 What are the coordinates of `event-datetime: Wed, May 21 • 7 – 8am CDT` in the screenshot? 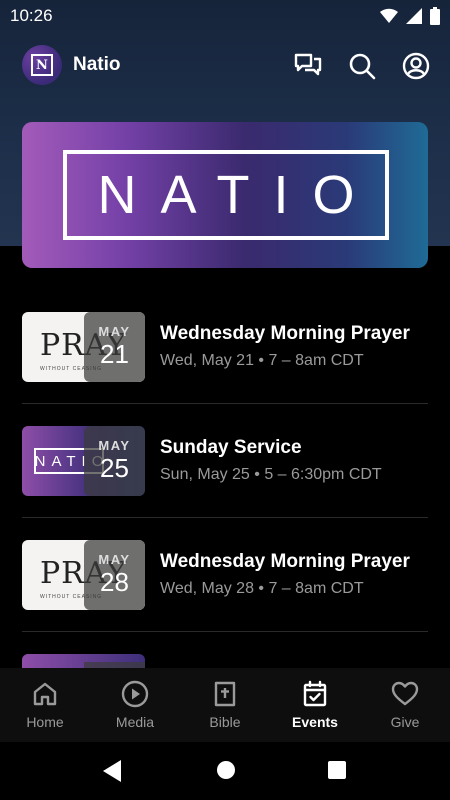 It's located at (262, 360).